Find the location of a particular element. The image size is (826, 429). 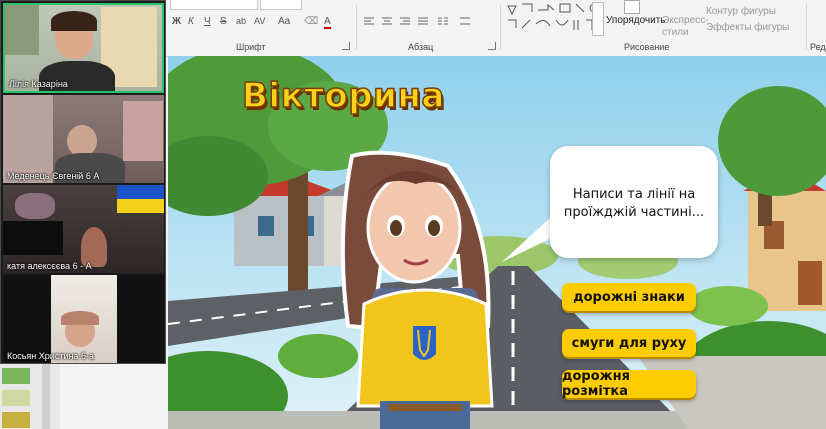

underline-button: Ч is located at coordinates (207, 21).